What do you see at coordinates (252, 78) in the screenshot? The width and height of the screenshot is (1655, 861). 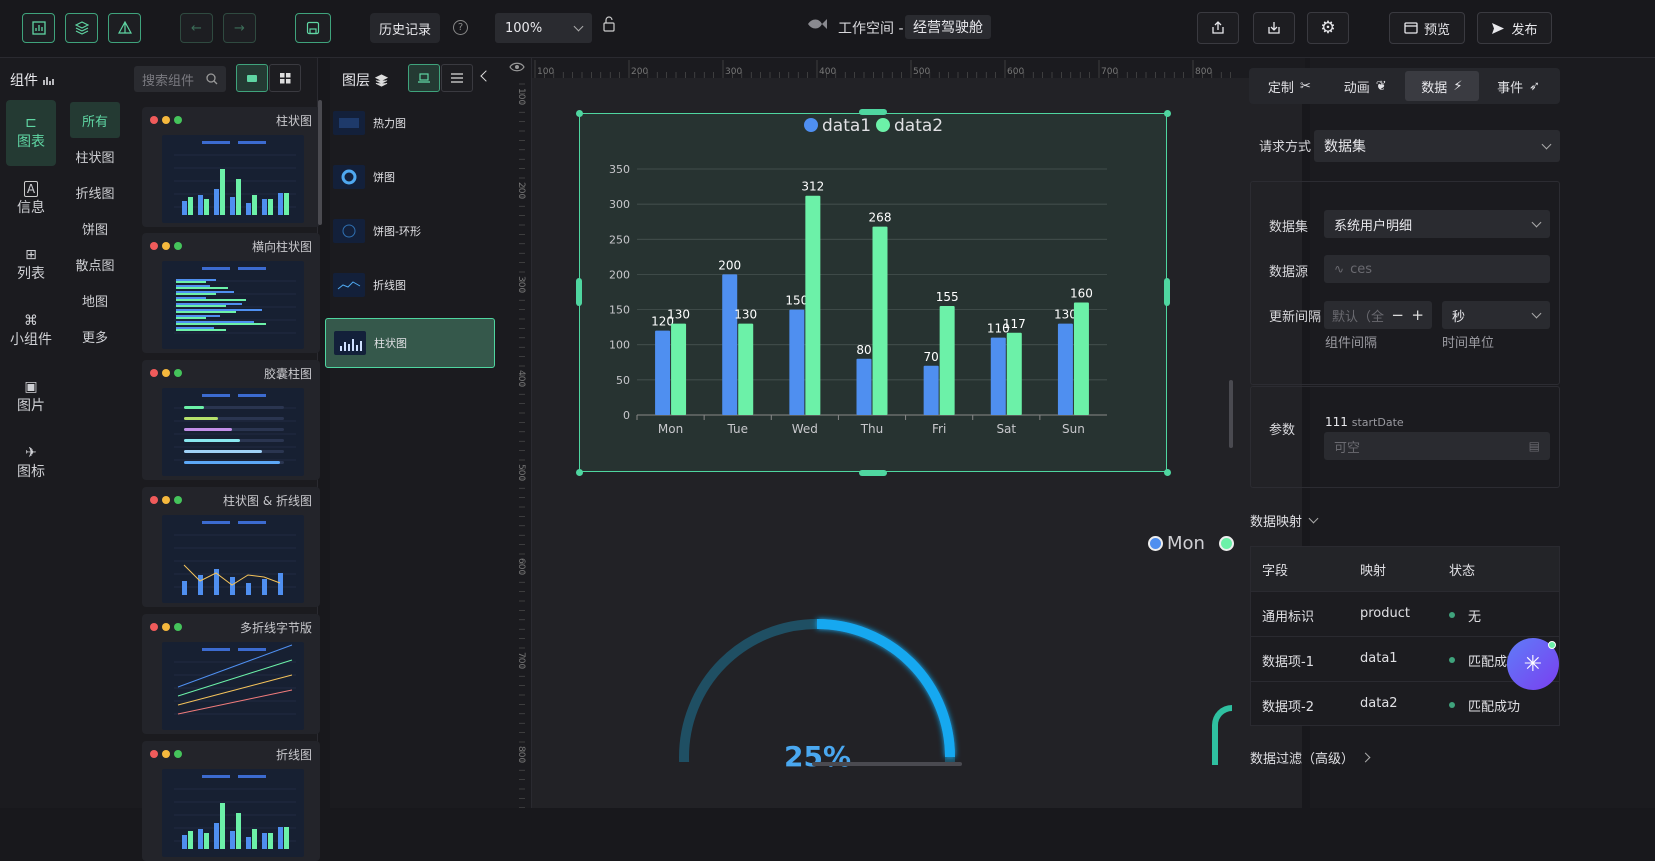 I see `card-view-toggle` at bounding box center [252, 78].